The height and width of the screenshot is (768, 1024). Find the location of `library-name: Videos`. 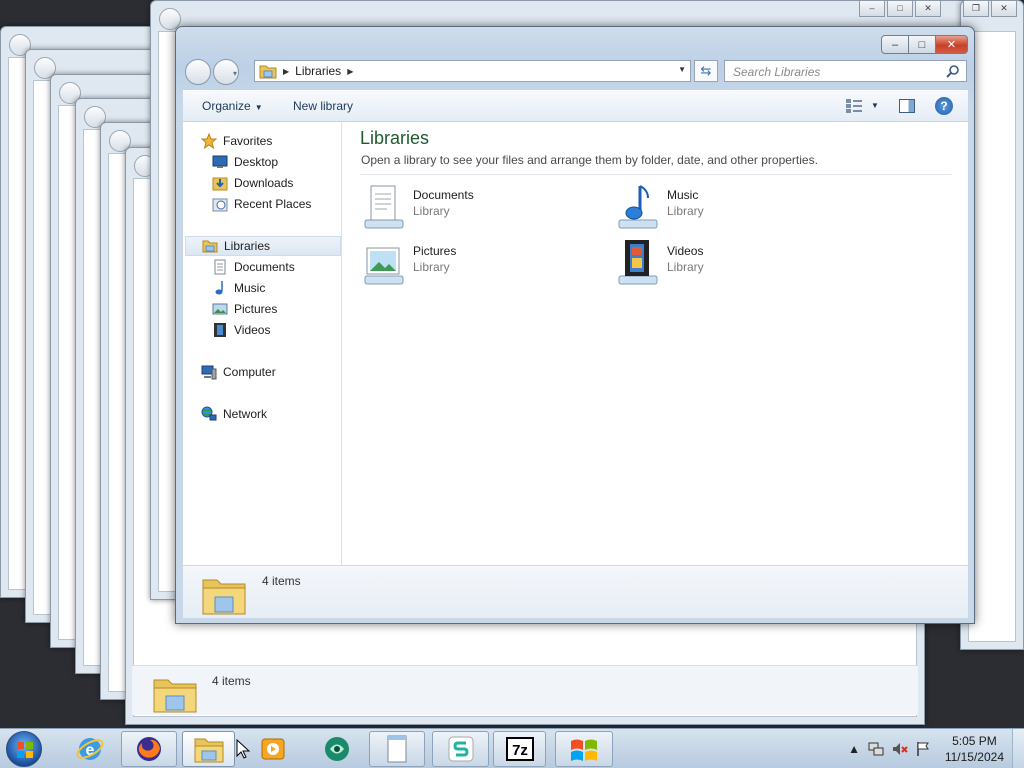

library-name: Videos is located at coordinates (685, 251).